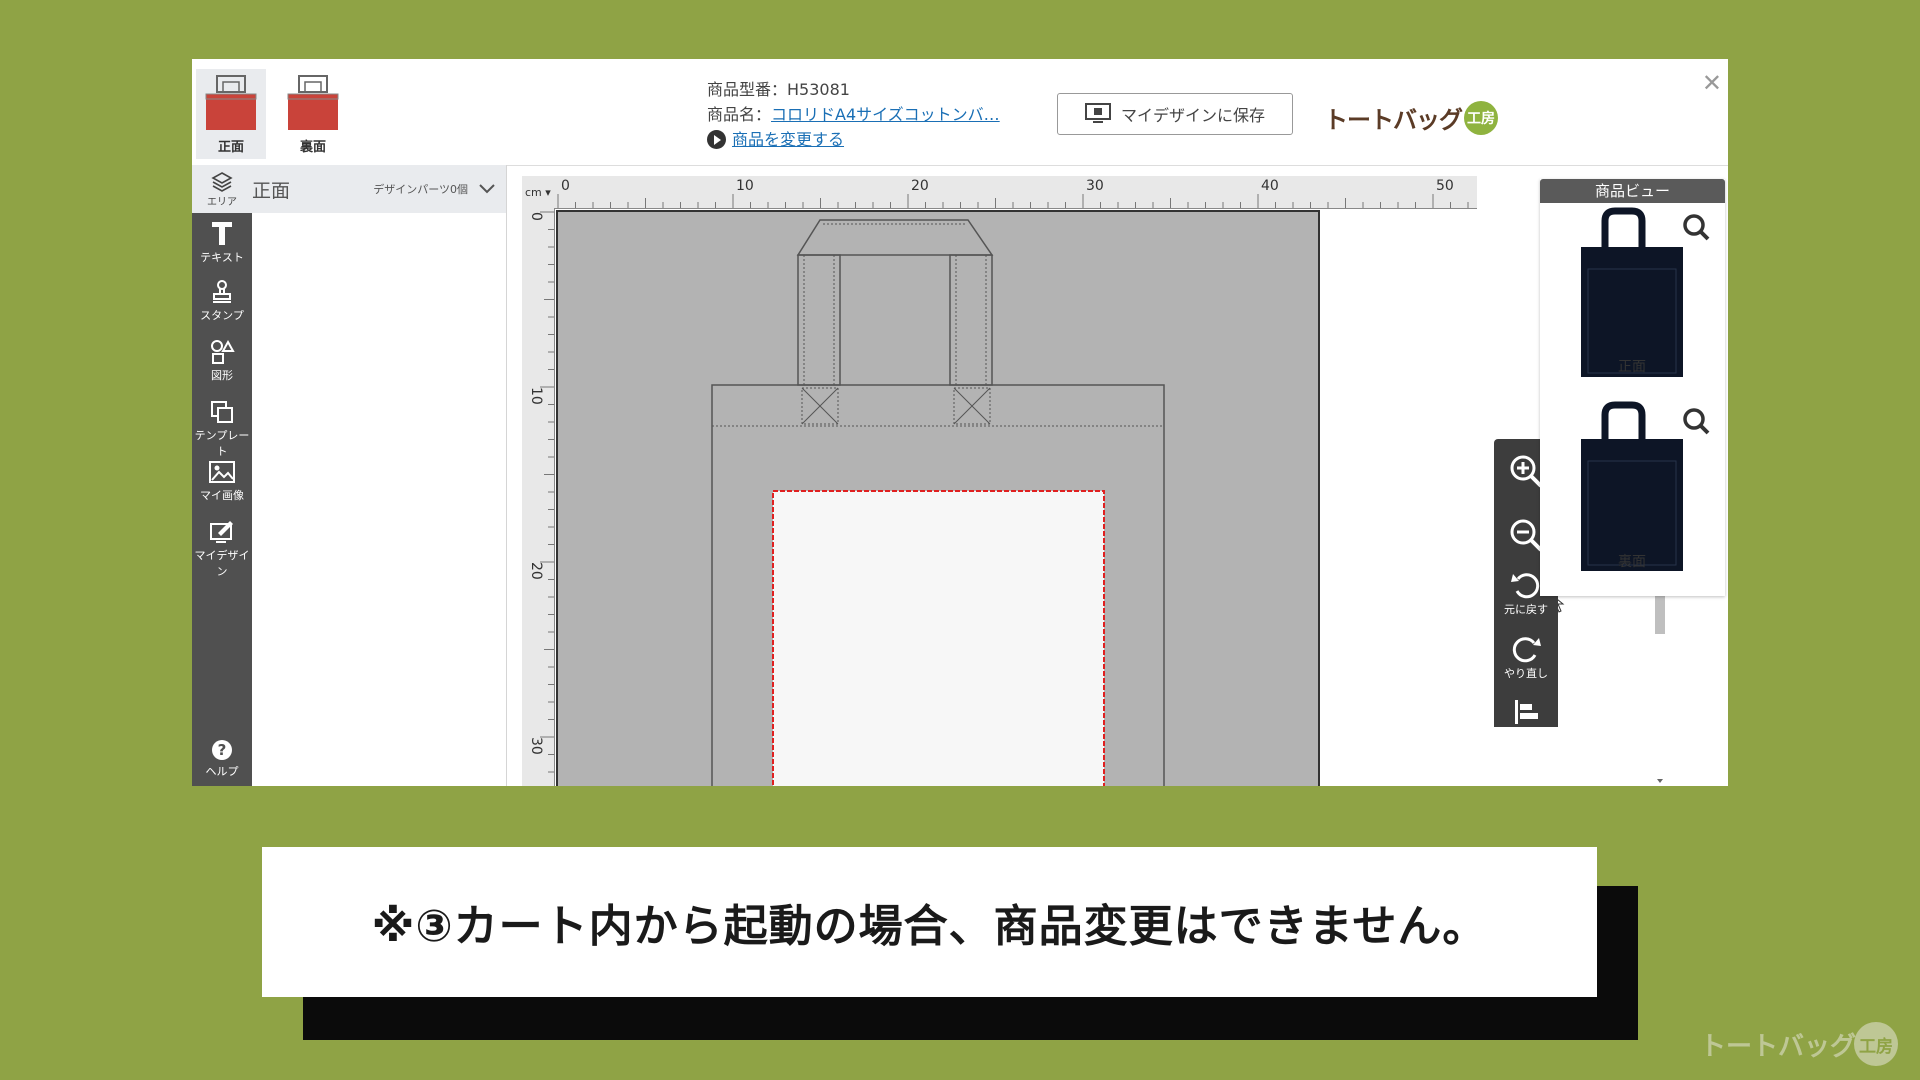 The height and width of the screenshot is (1080, 1920). I want to click on tool-text: テキスト, so click(222, 242).